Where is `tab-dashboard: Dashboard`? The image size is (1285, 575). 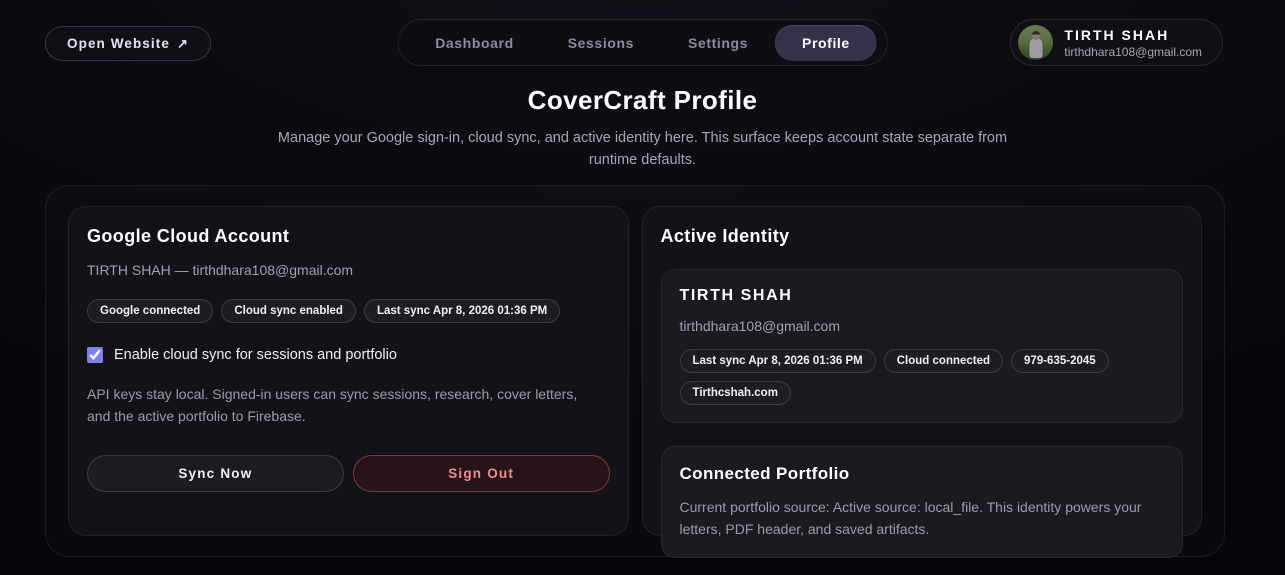
tab-dashboard: Dashboard is located at coordinates (474, 43).